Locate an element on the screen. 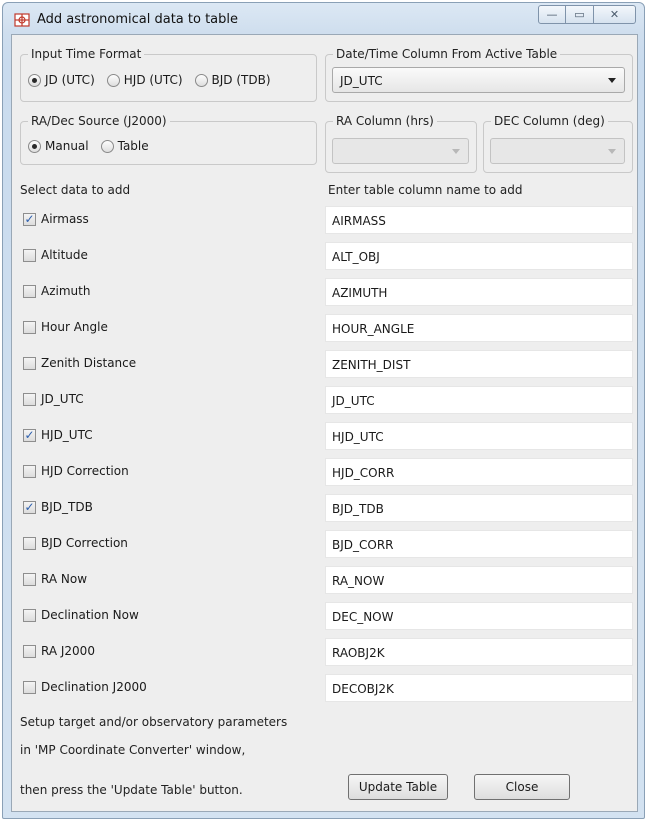 The width and height of the screenshot is (647, 821). window-title: Add astronomical data to table is located at coordinates (137, 19).